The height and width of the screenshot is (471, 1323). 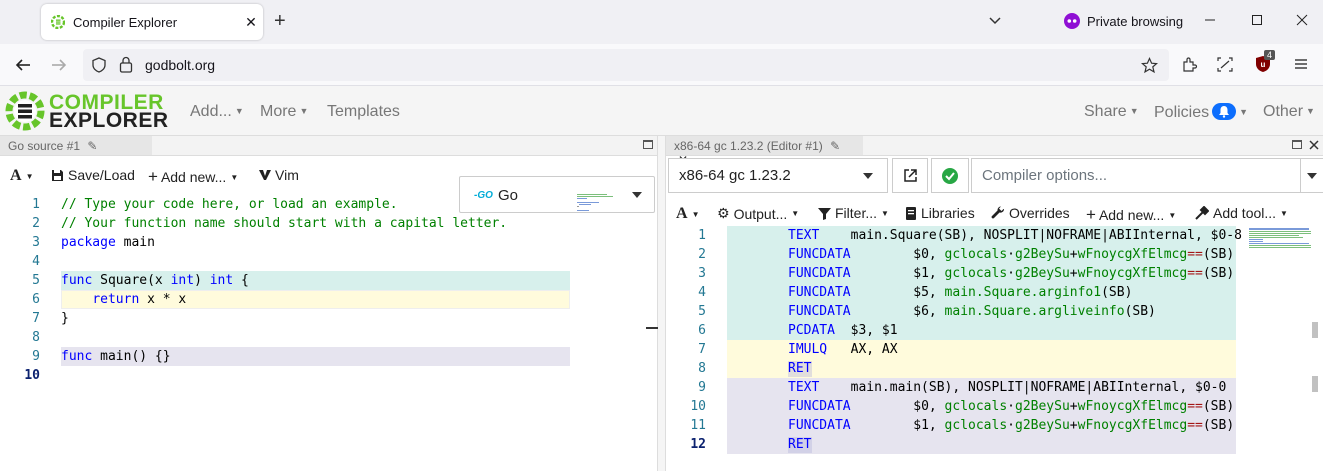 I want to click on compiler-explorer-logo-icon, so click(x=25, y=111).